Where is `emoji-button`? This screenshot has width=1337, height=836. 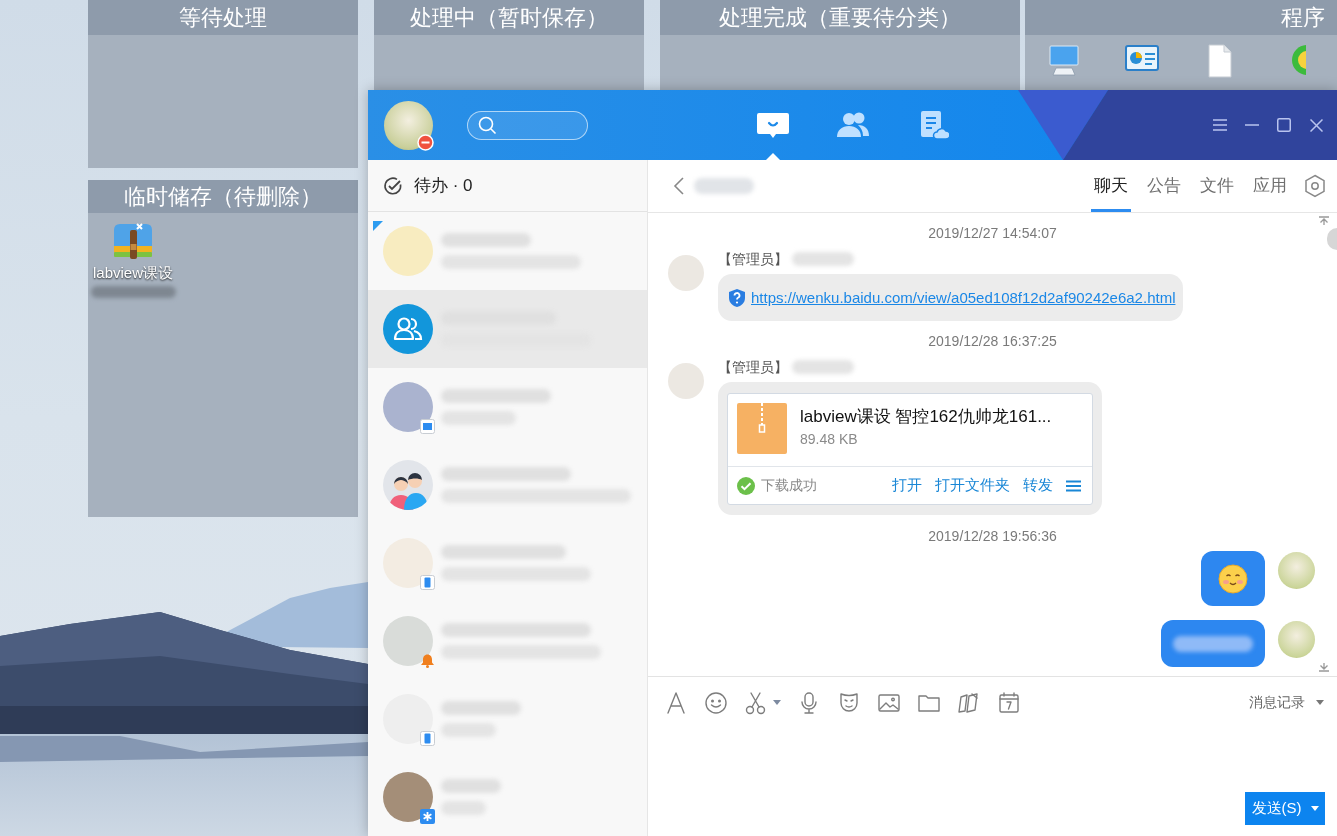
emoji-button is located at coordinates (716, 702).